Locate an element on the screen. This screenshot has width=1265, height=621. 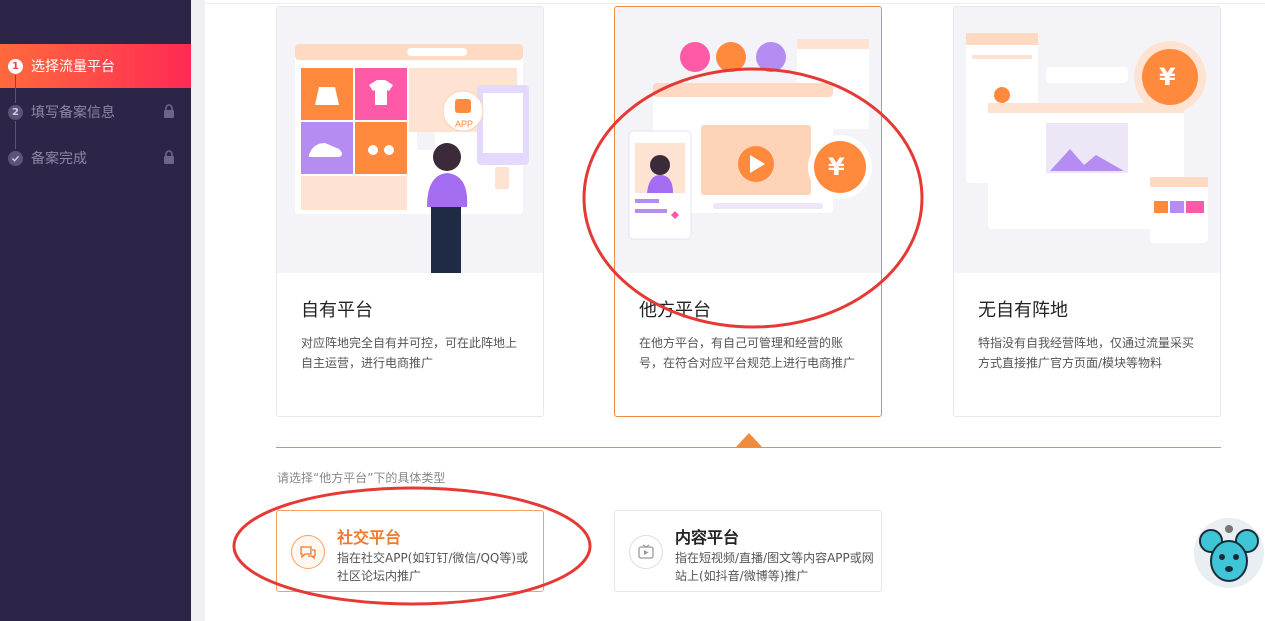
card-own-platform: APP 自有平台 对应阵地完全自有并可控，可在此阵地上自主运营，进行电商推广 is located at coordinates (410, 211).